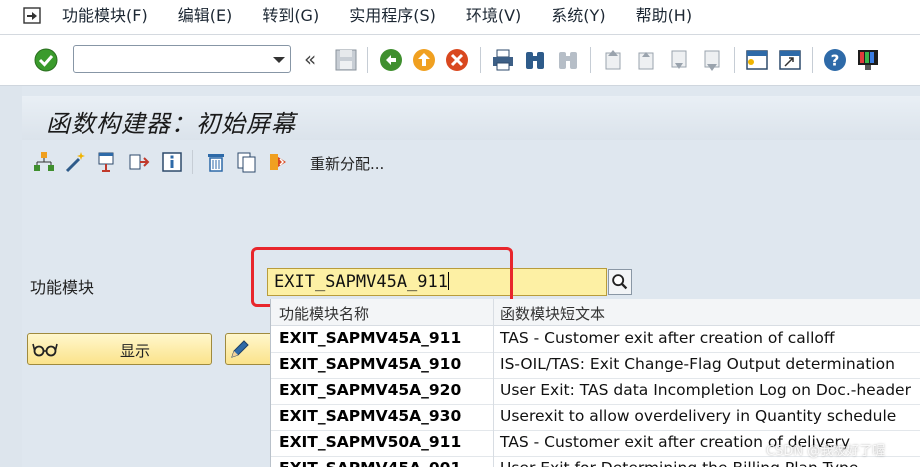  Describe the element at coordinates (33, 16) in the screenshot. I see `menu-icon` at that location.